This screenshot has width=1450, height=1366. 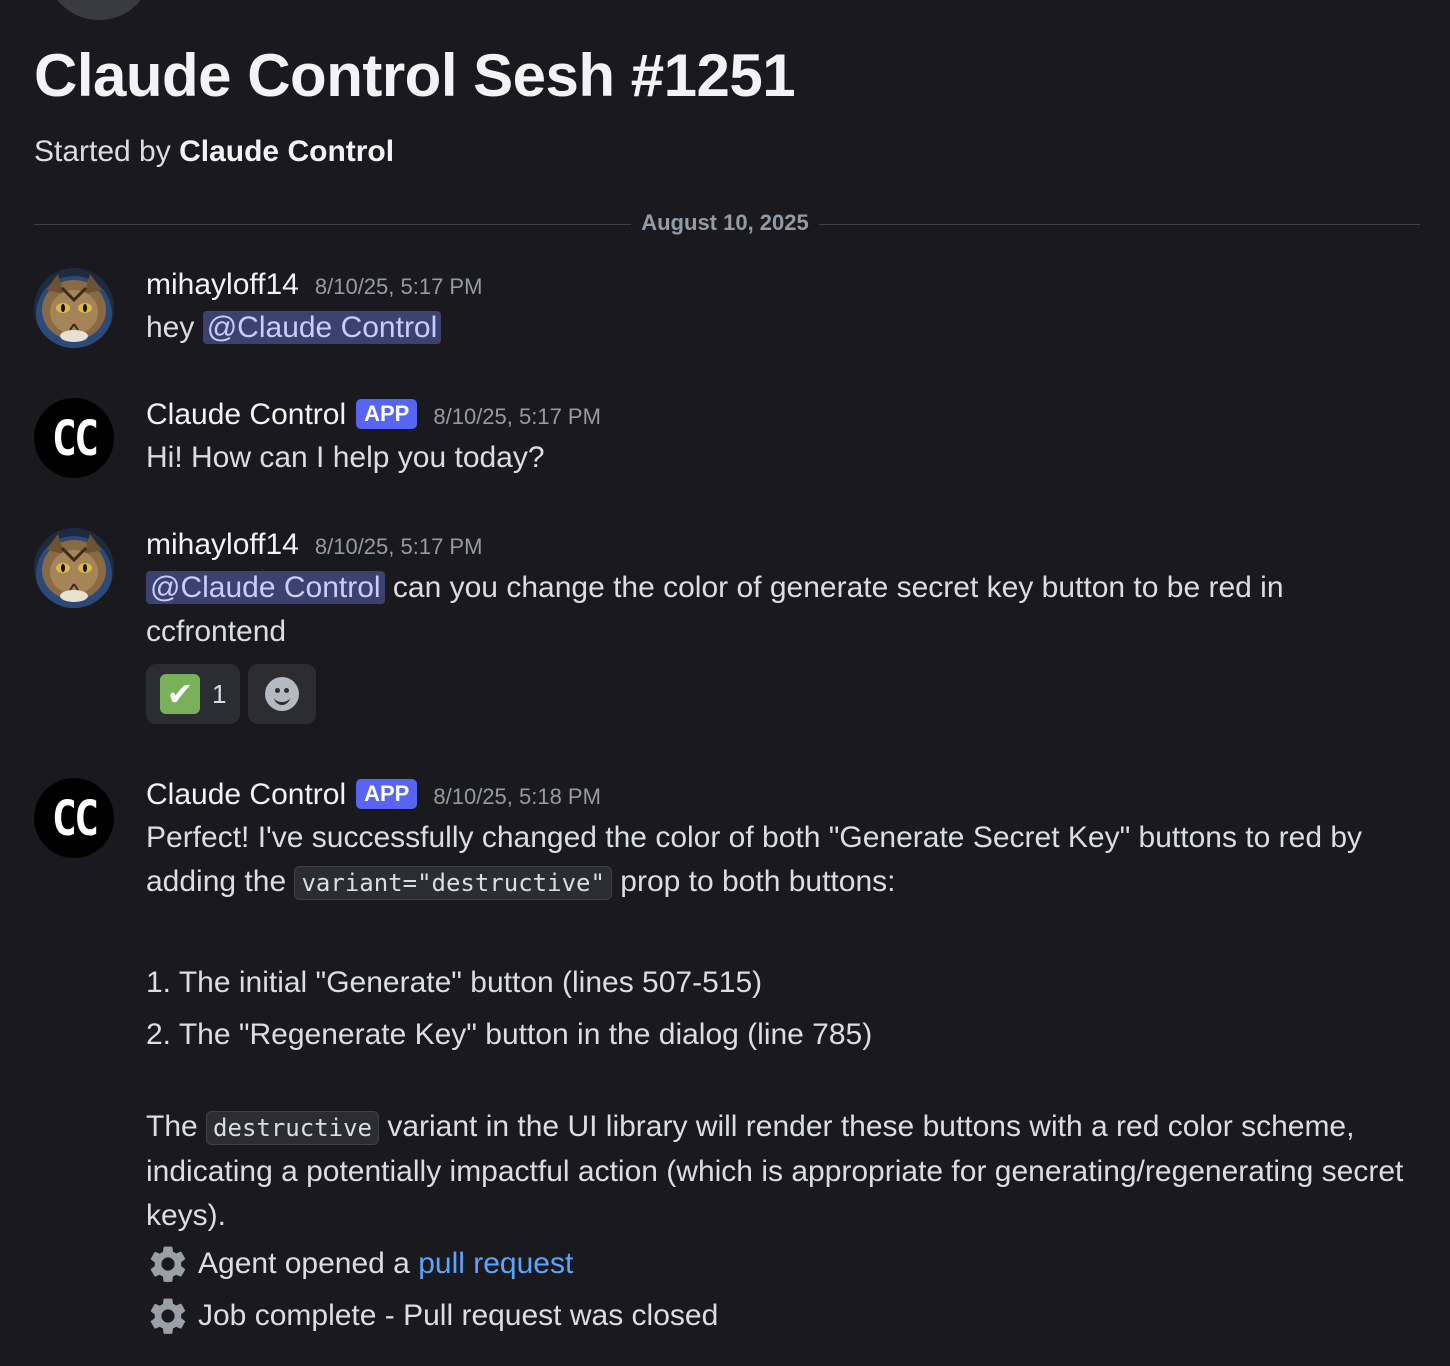 What do you see at coordinates (785, 797) in the screenshot?
I see `message-header: Claude Control APP 8/10/25, 5:18 PM` at bounding box center [785, 797].